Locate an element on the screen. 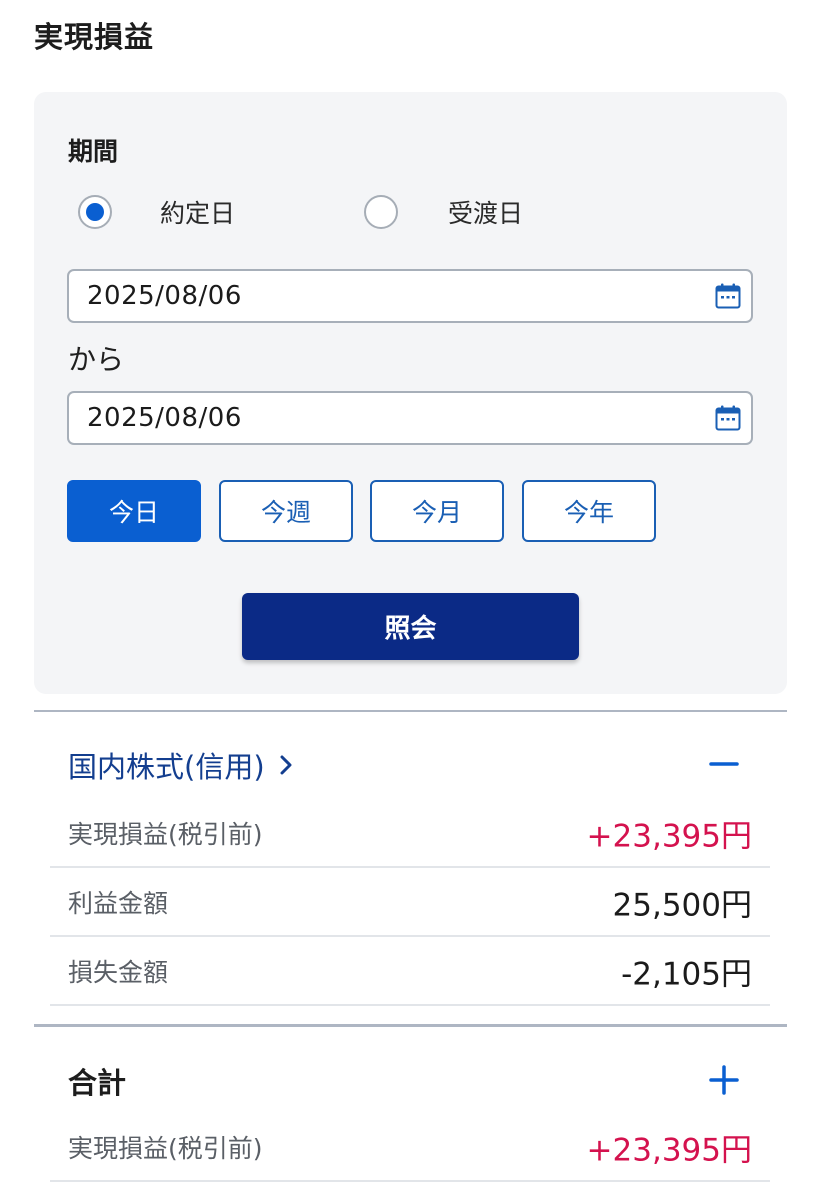 Image resolution: width=820 pixels, height=1200 pixels. from-date-input: 2025/08/06 is located at coordinates (410, 296).